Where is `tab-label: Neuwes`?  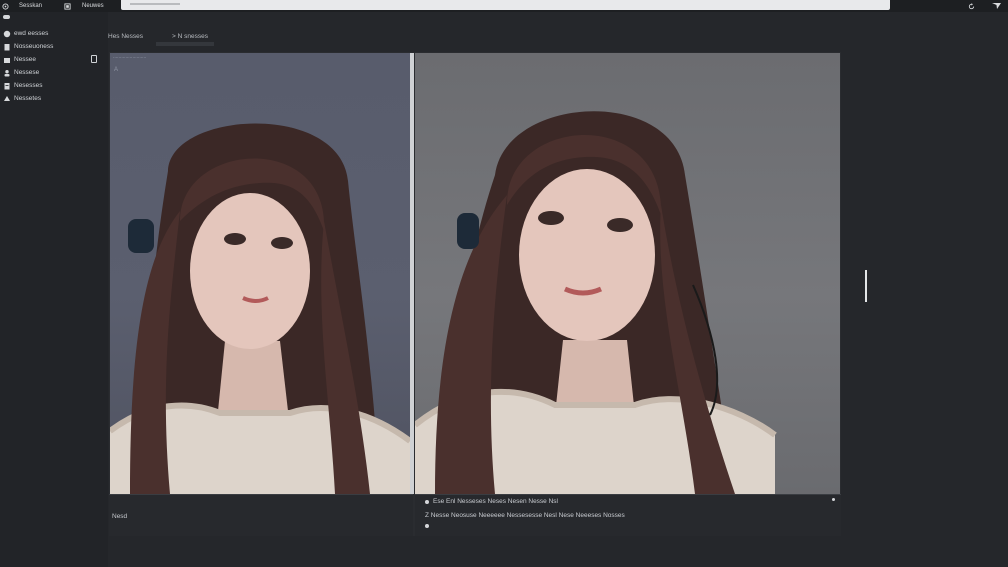
tab-label: Neuwes is located at coordinates (93, 6).